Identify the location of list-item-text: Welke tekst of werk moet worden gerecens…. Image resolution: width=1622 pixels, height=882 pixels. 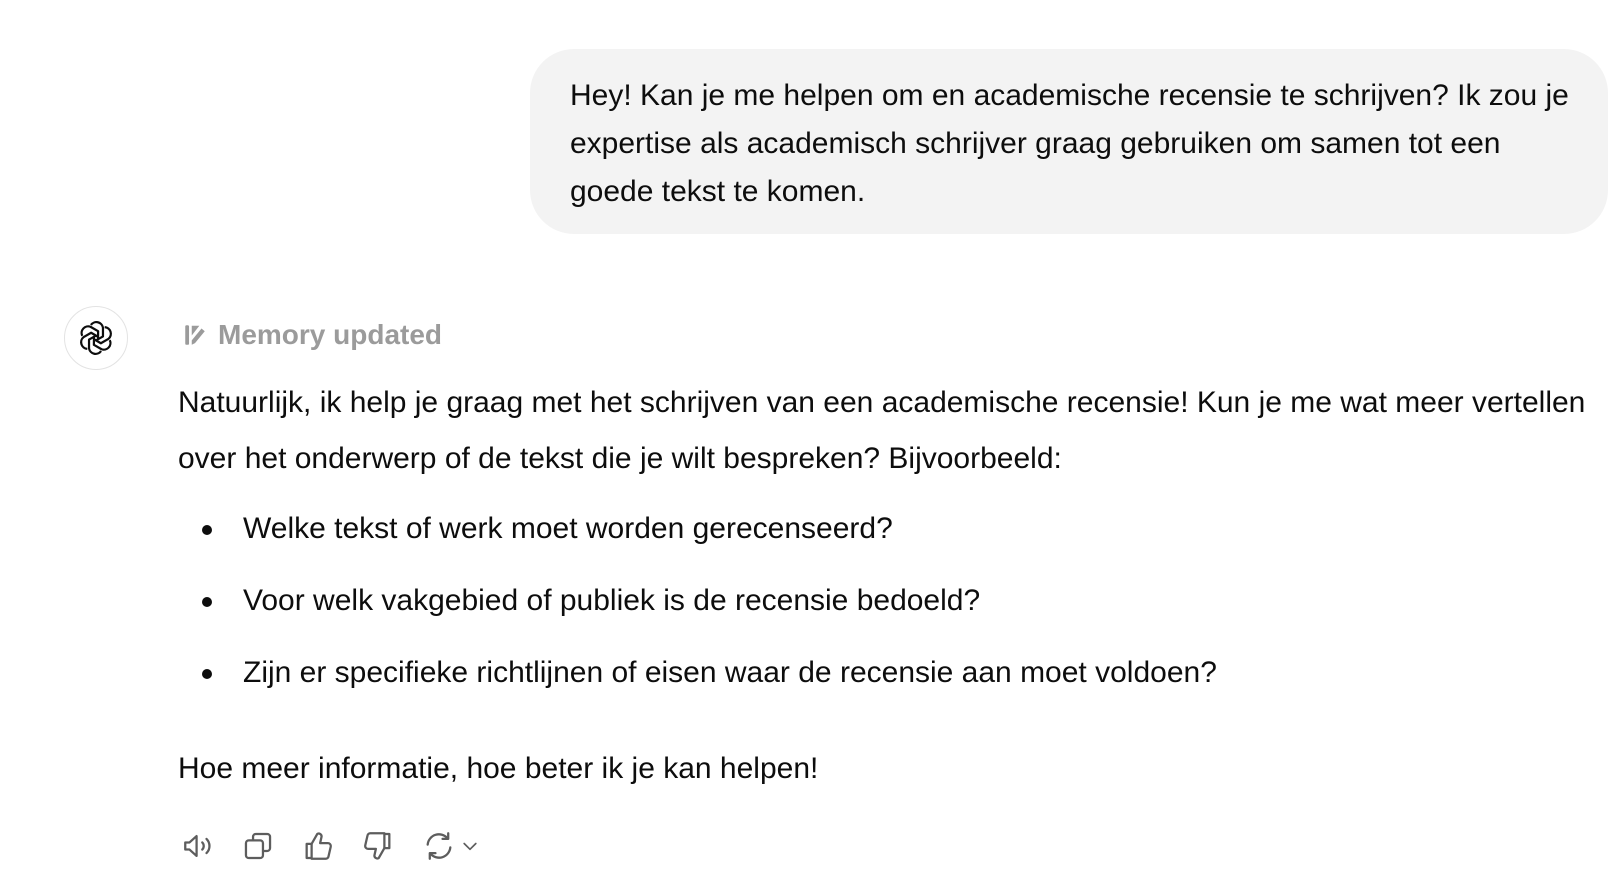
(568, 528).